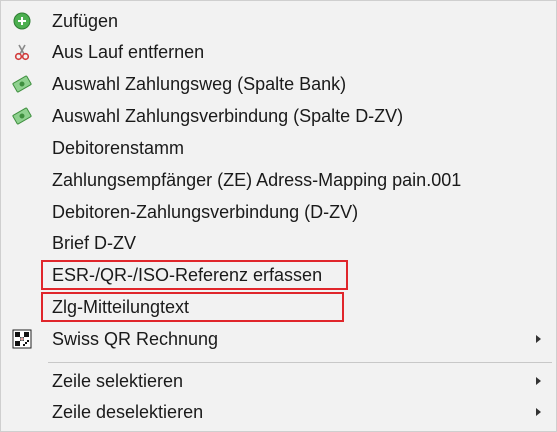 Image resolution: width=557 pixels, height=432 pixels. I want to click on menu-item-debitoren-zahlungsverbindung: Debitoren-Zahlungsverbindung (D-ZV), so click(278, 212).